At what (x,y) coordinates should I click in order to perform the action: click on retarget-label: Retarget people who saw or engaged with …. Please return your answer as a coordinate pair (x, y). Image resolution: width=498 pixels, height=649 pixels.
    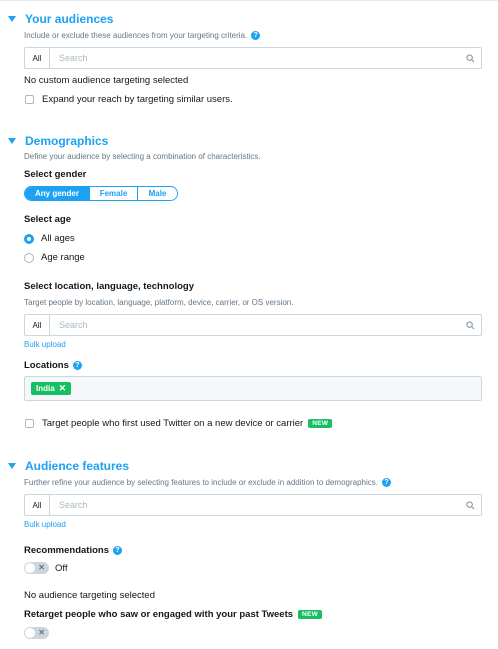
    Looking at the image, I should click on (173, 614).